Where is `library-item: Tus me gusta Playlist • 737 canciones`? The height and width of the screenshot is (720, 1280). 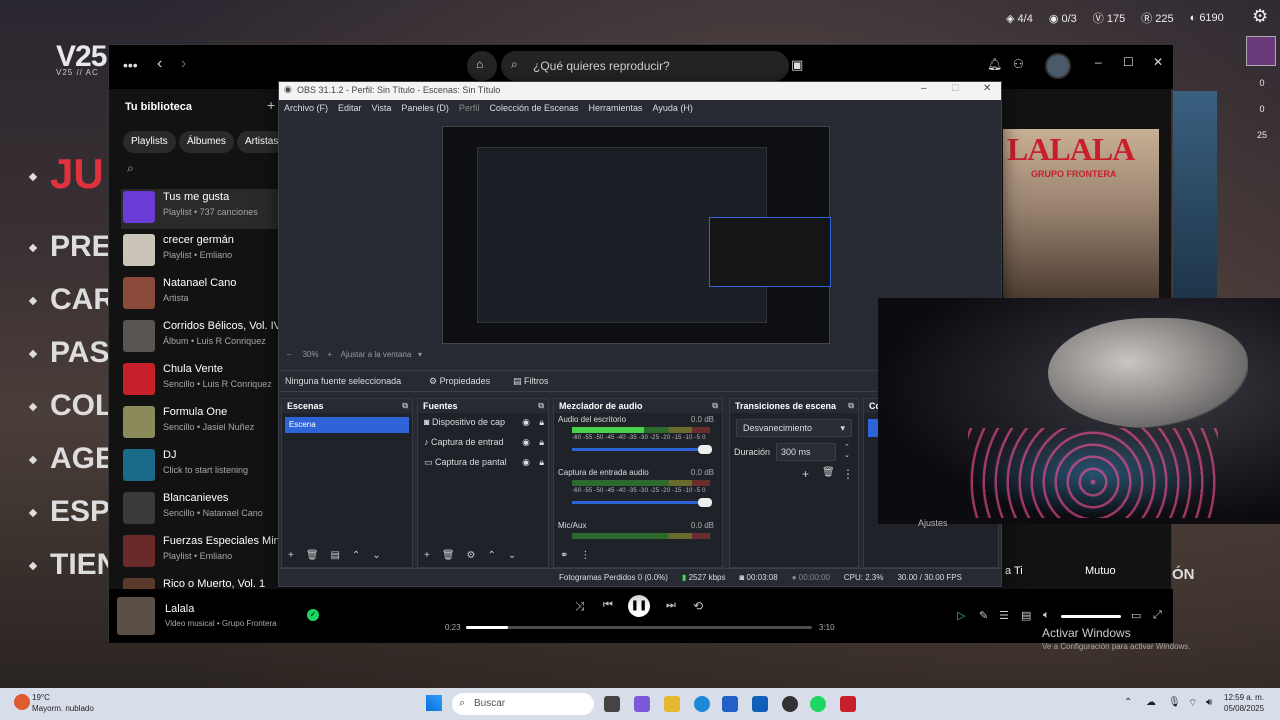
library-item: Tus me gusta Playlist • 737 canciones is located at coordinates (201, 209).